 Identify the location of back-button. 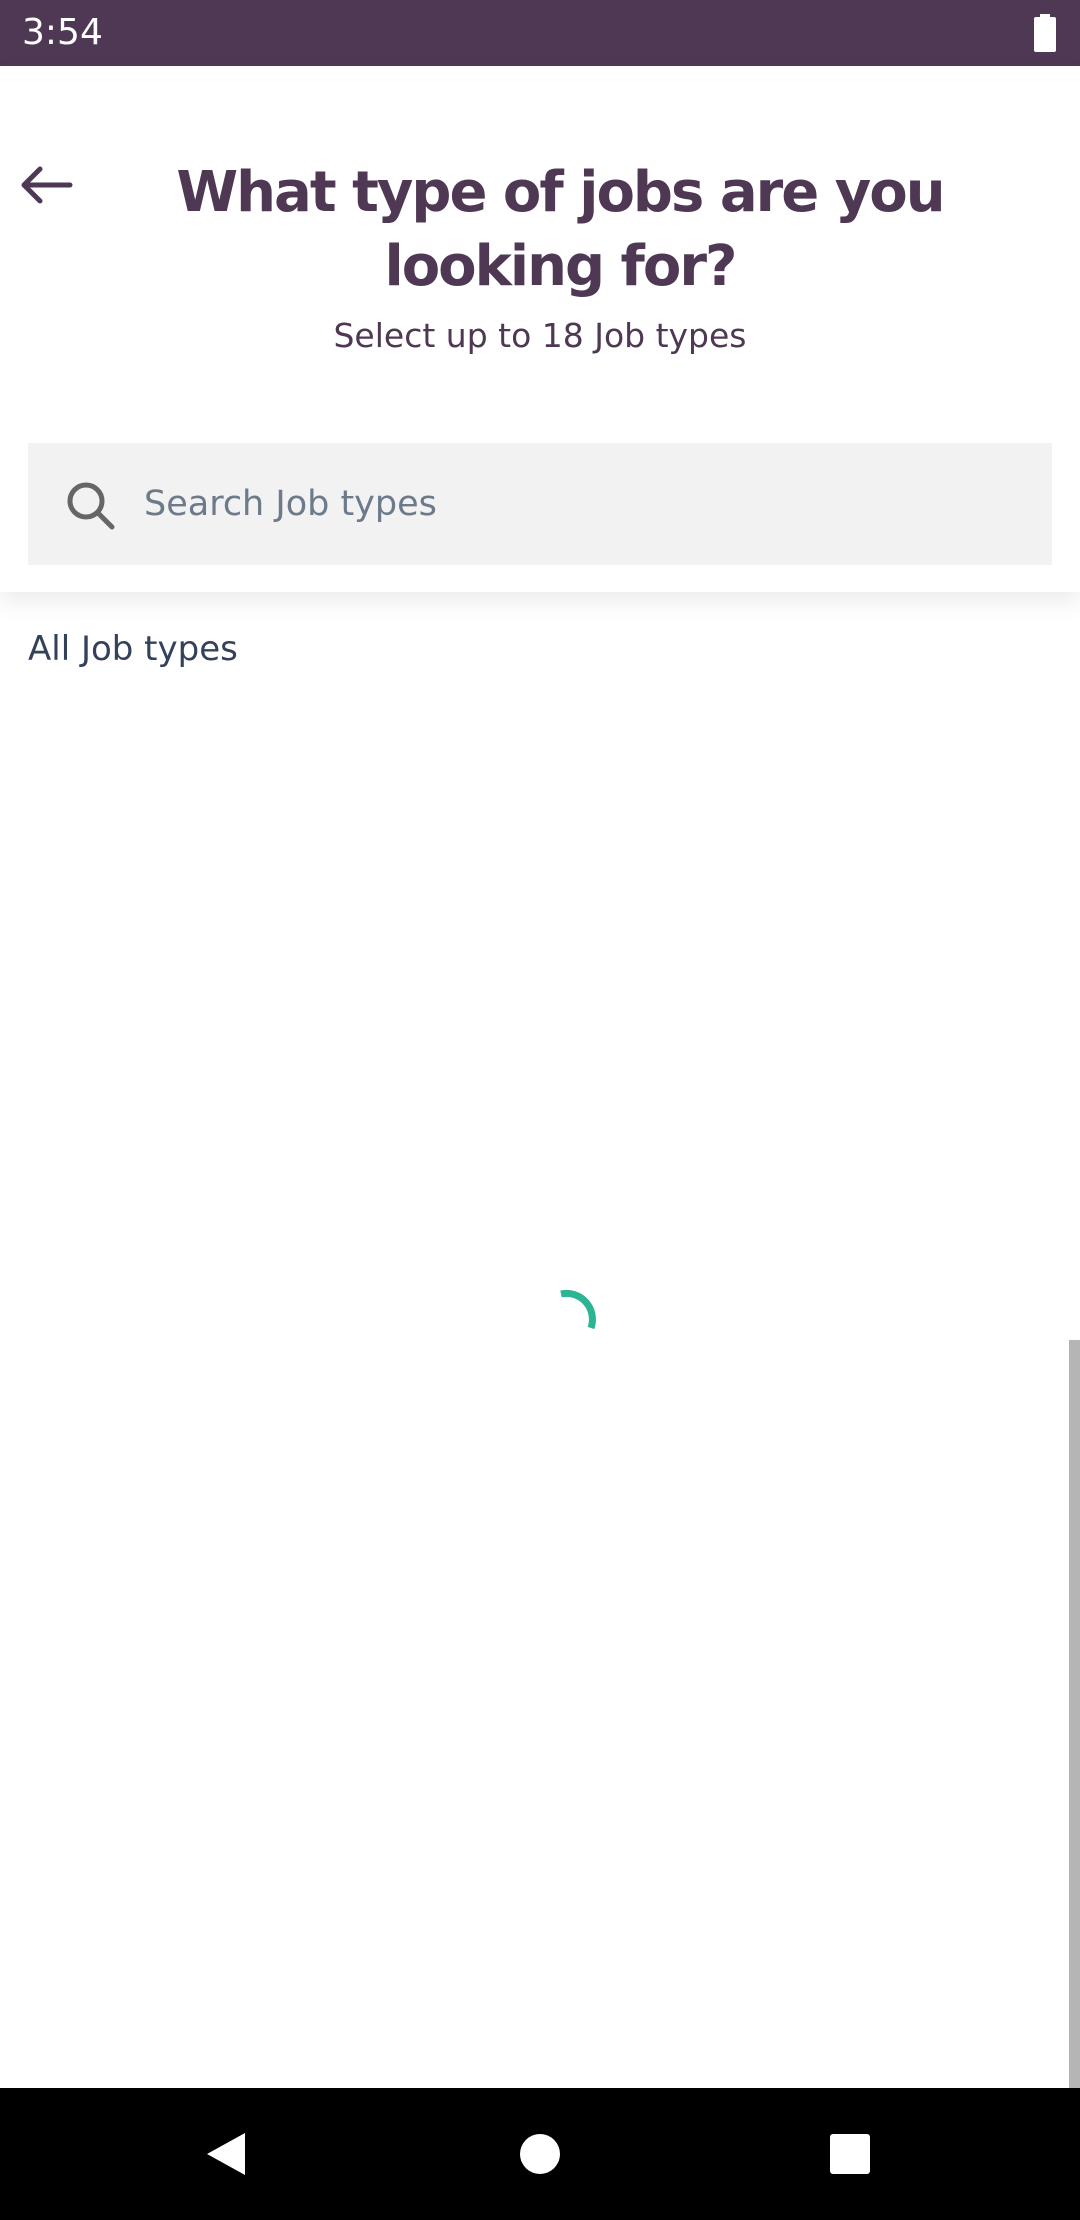
(47, 185).